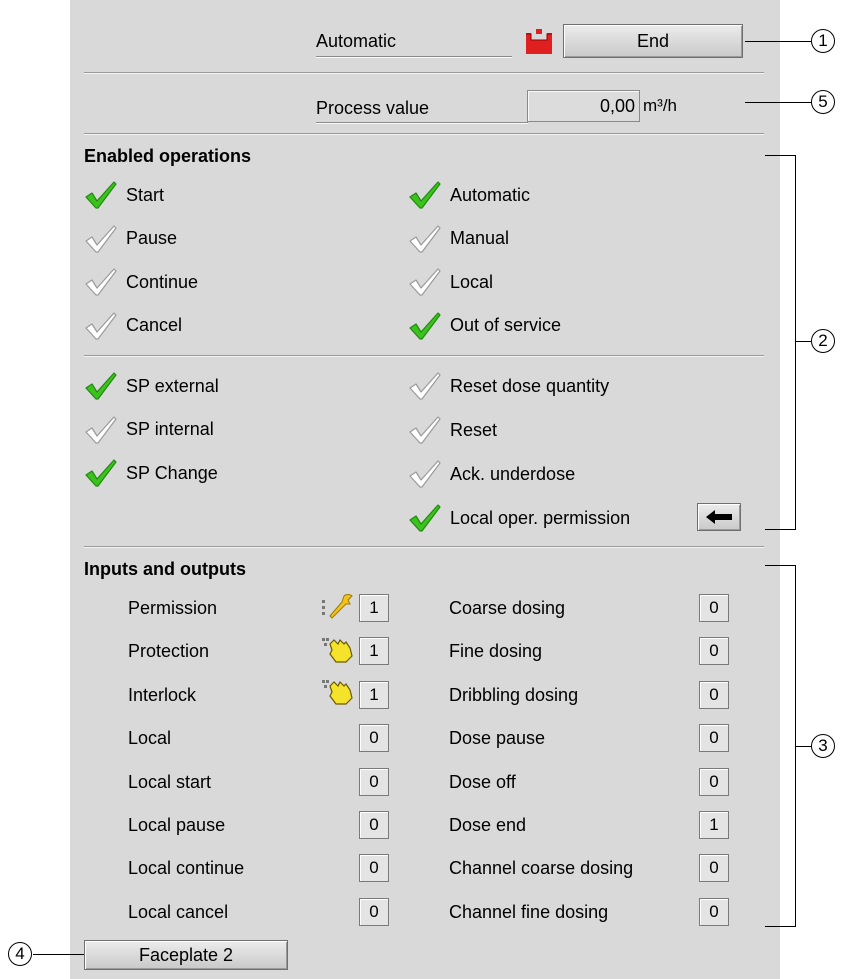 The image size is (843, 979). What do you see at coordinates (513, 473) in the screenshot?
I see `operation-label: Ack. underdose` at bounding box center [513, 473].